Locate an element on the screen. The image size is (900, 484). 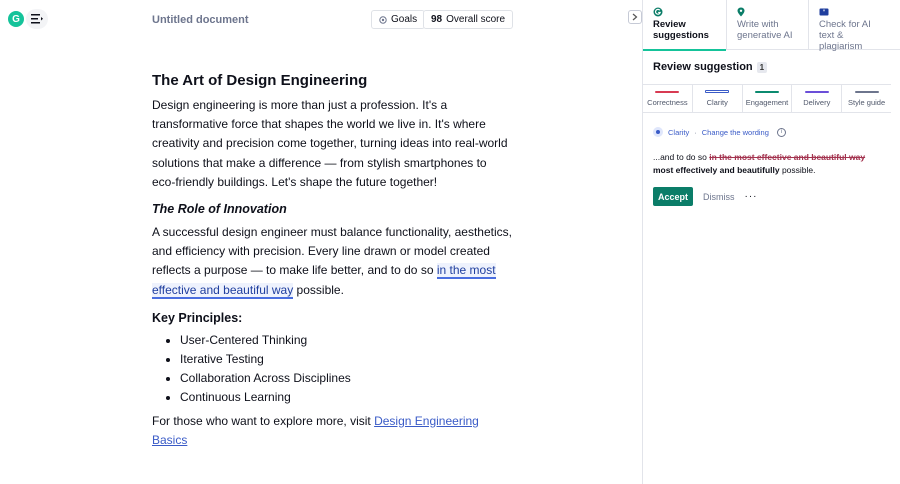
doc-heading: The Art of Design Engineering is located at coordinates (260, 80).